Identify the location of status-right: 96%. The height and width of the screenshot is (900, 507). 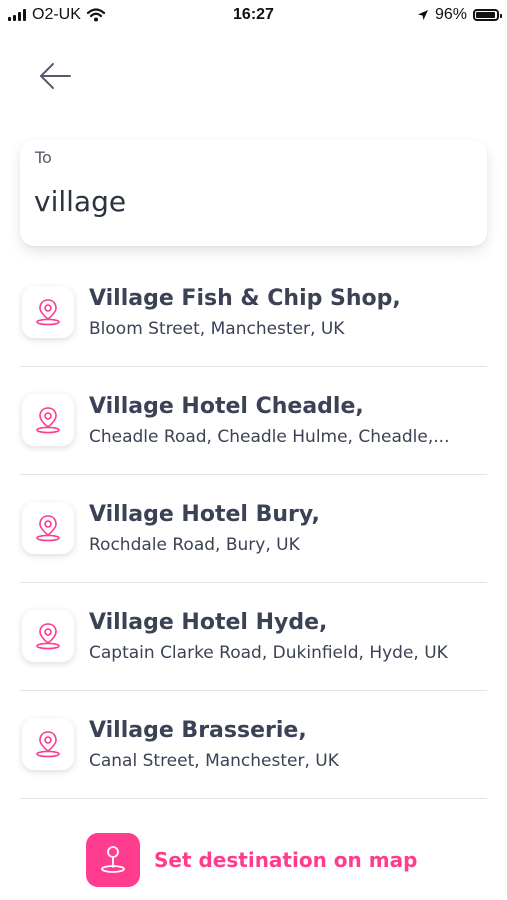
(459, 15).